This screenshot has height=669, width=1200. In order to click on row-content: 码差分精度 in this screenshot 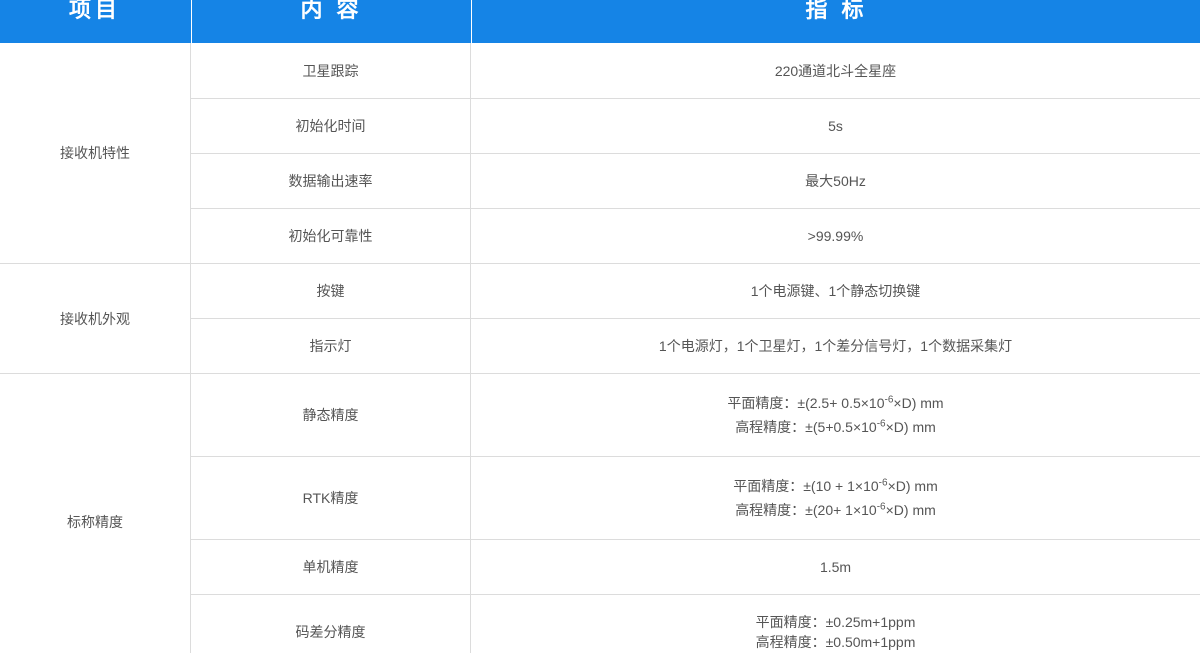, I will do `click(330, 632)`.